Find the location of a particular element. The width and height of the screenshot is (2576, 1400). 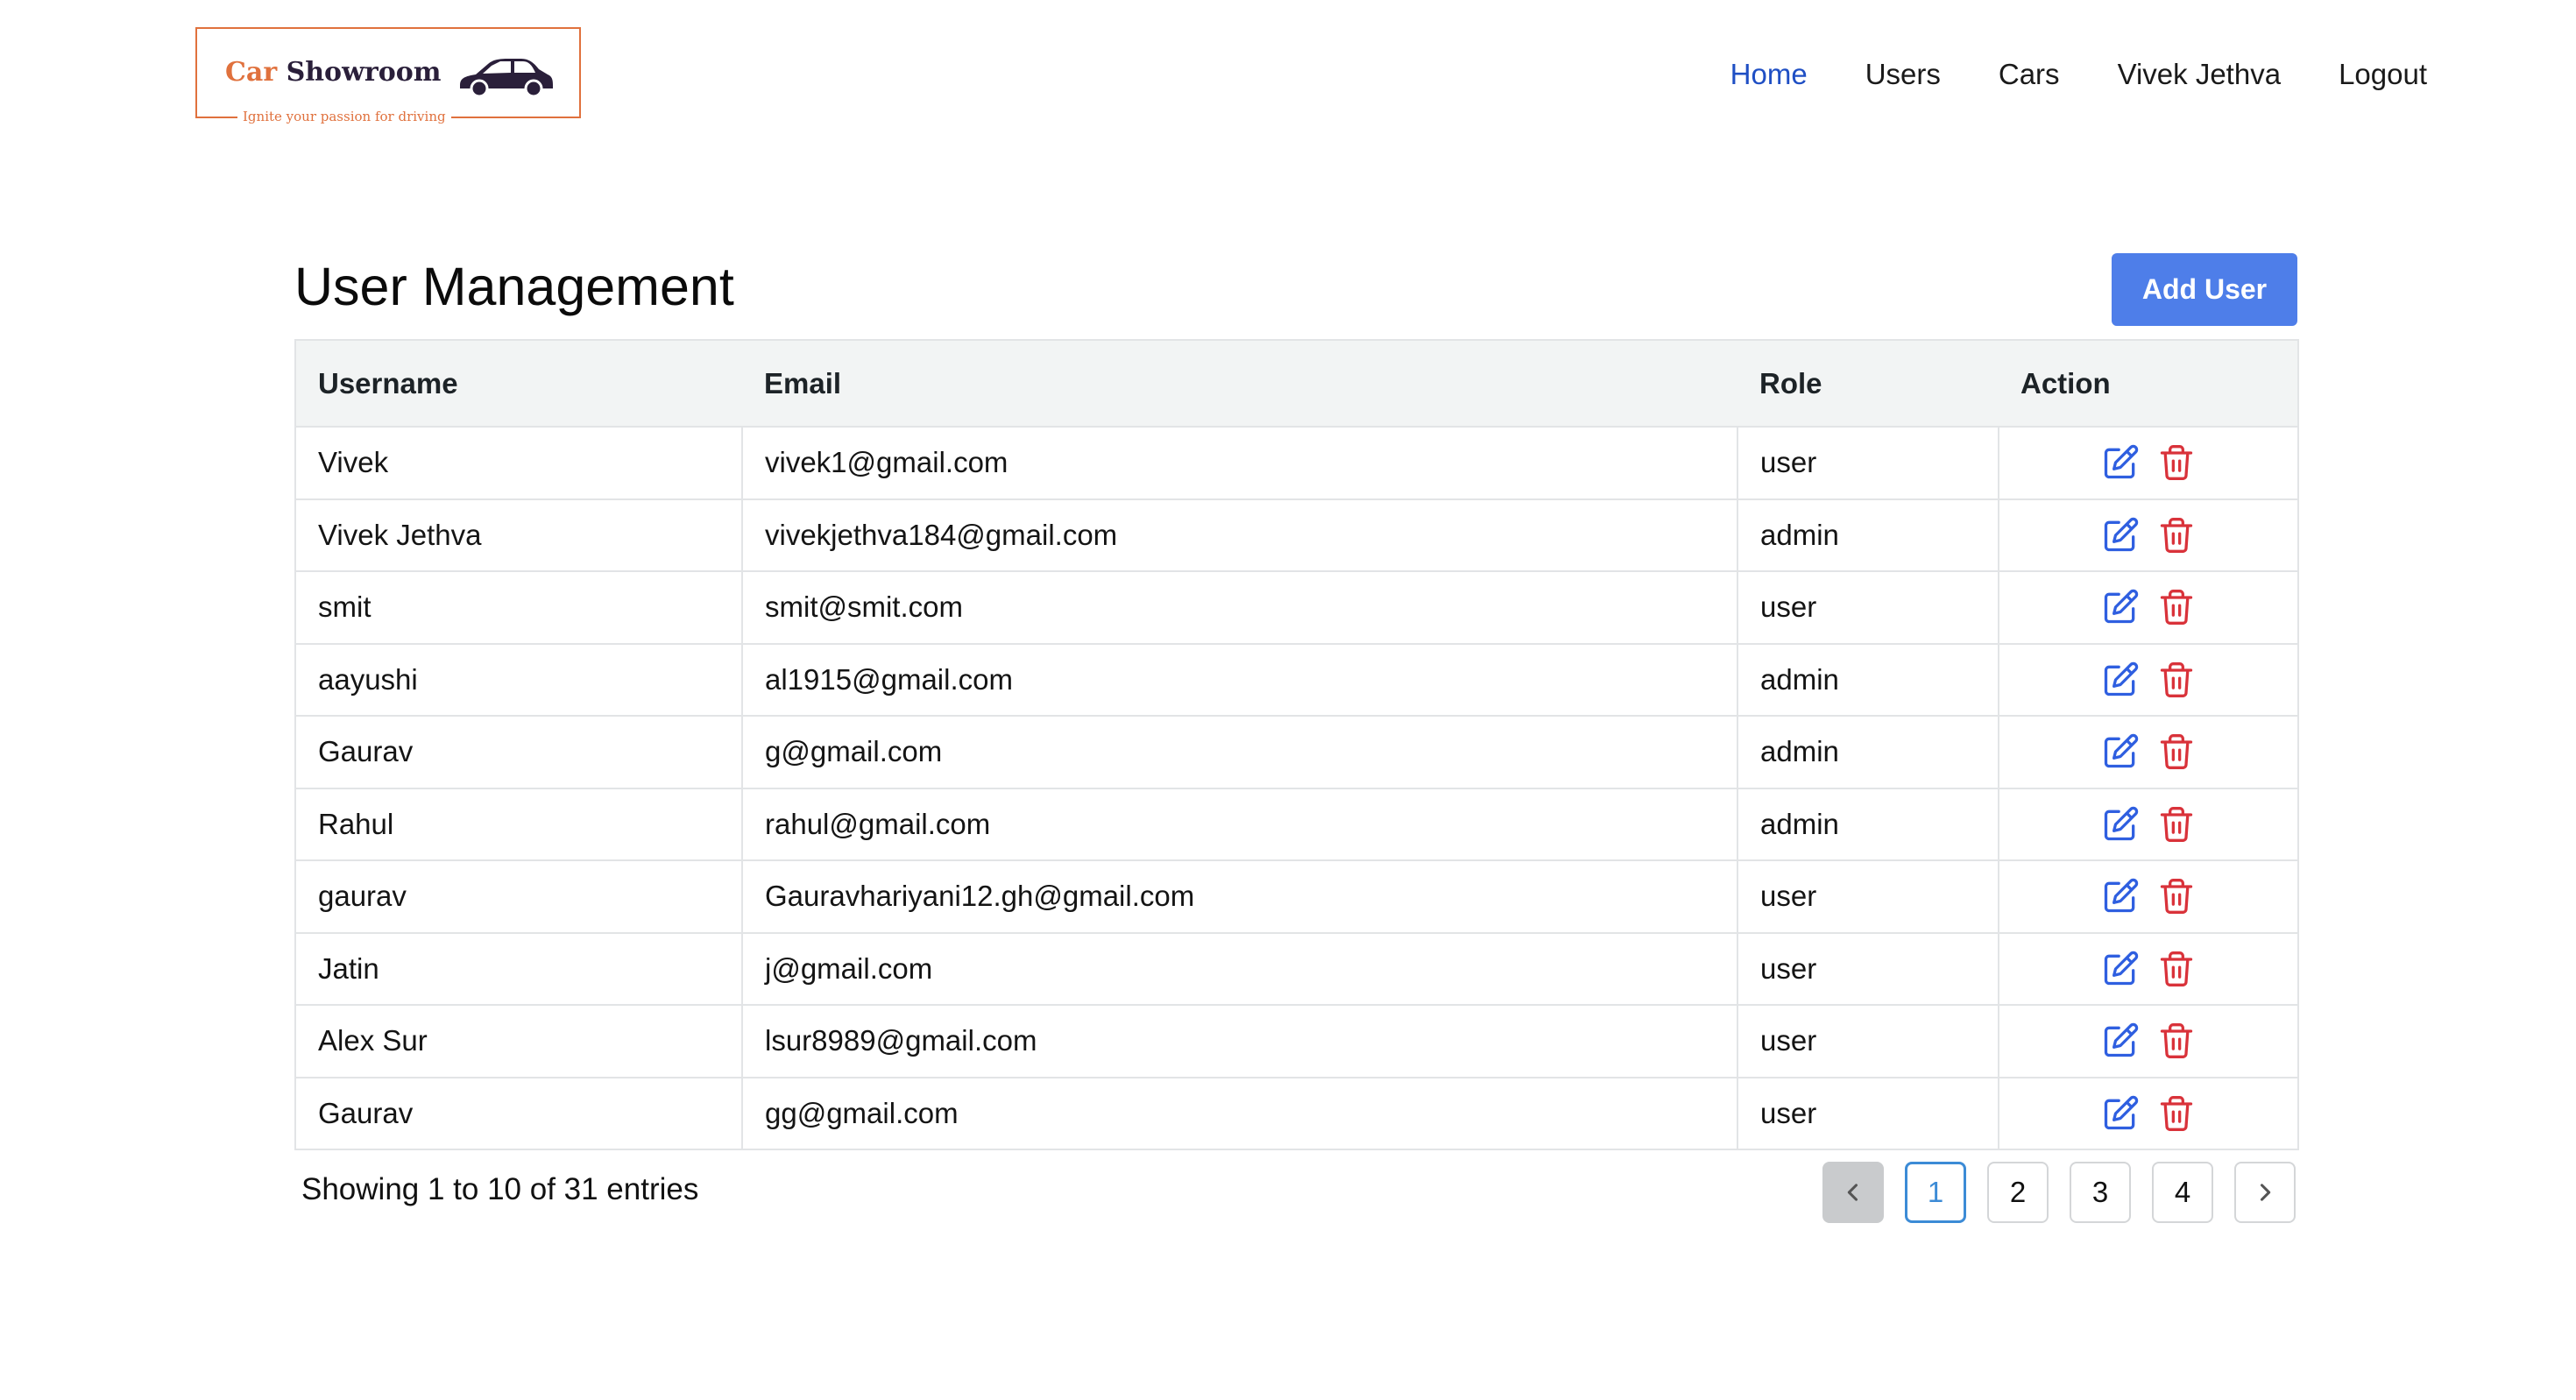

tagline-rule-left is located at coordinates (216, 117).